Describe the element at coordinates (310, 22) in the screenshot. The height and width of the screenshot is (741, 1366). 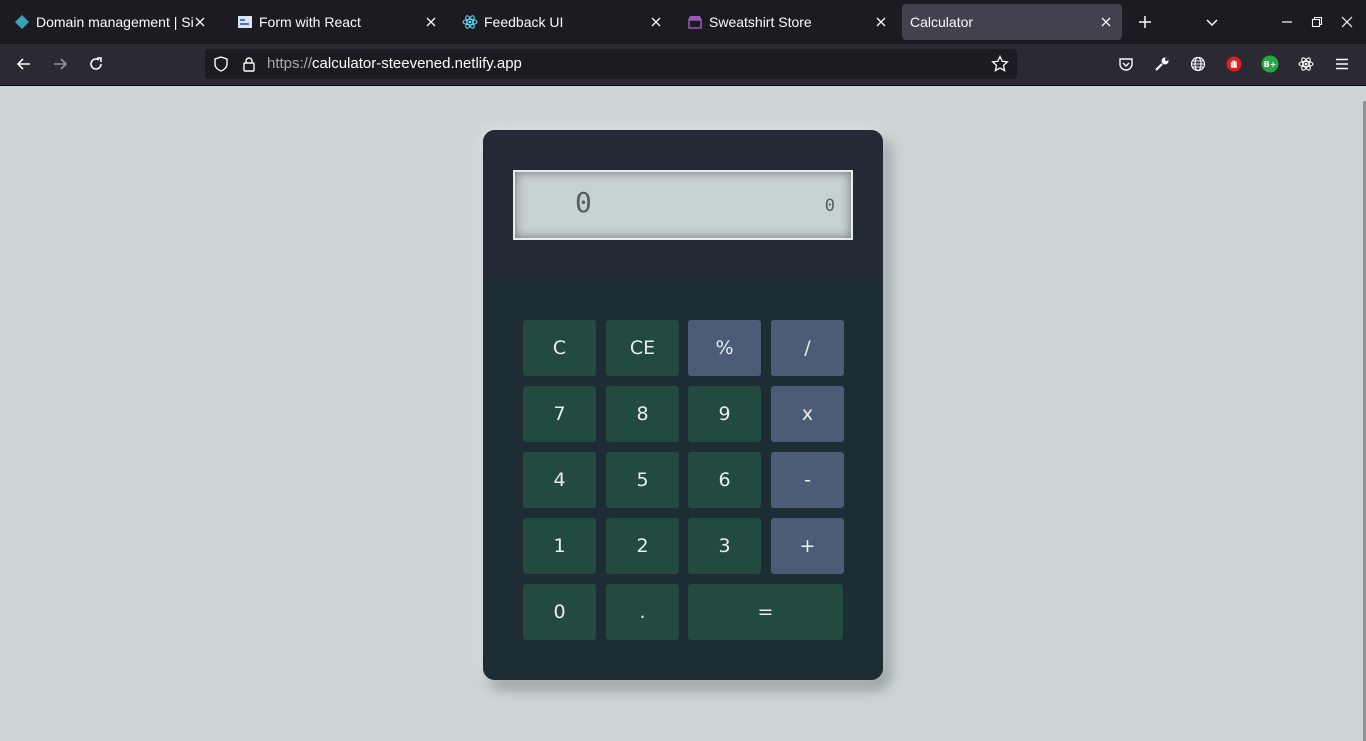
I see `tab-label: Form with React` at that location.